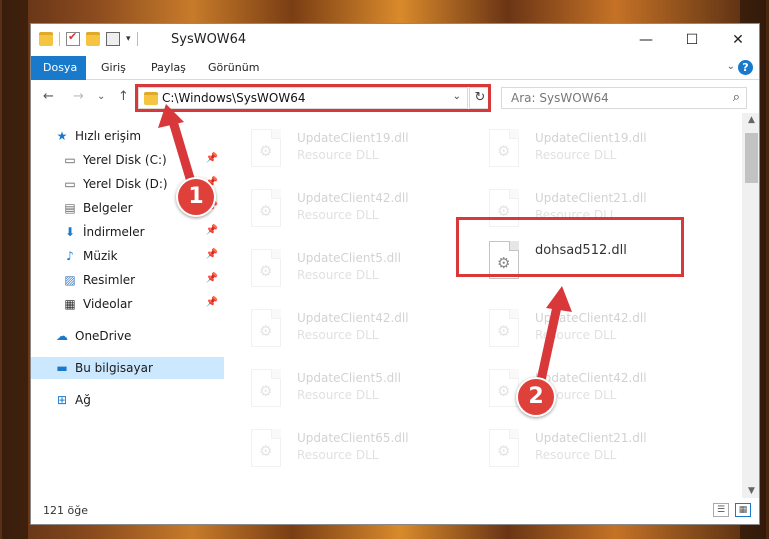 This screenshot has height=539, width=769. What do you see at coordinates (536, 397) in the screenshot?
I see `annotation-marker-2: 2` at bounding box center [536, 397].